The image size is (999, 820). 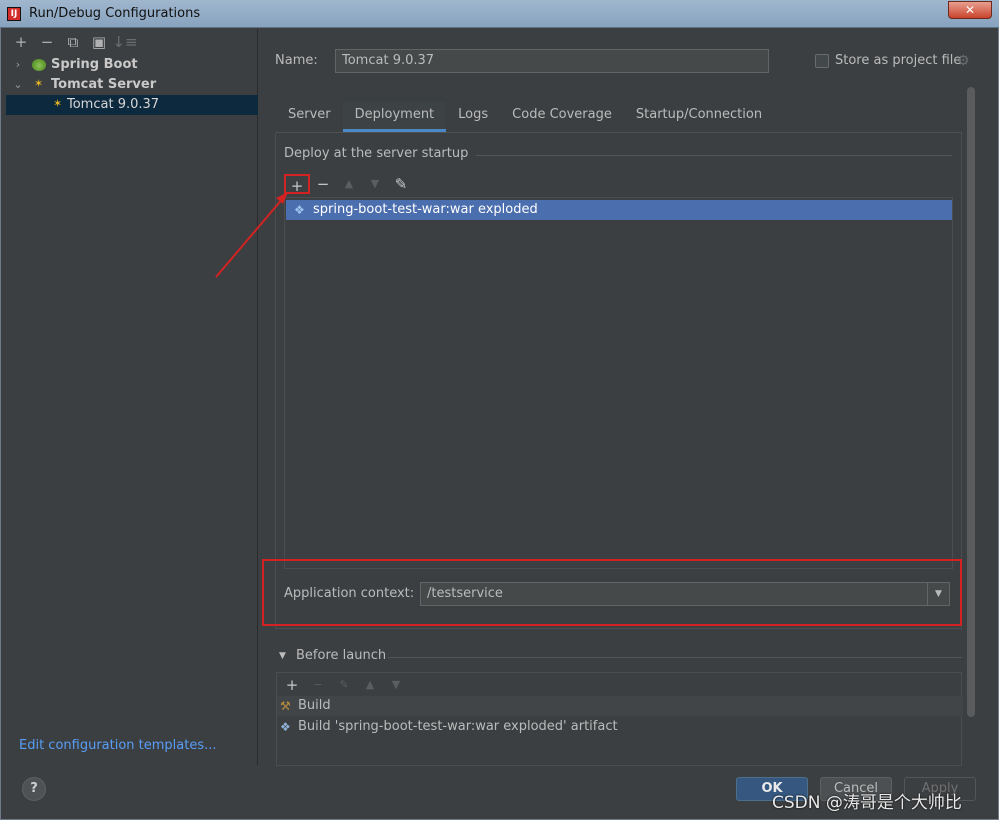 I want to click on close-button: ✕, so click(x=970, y=10).